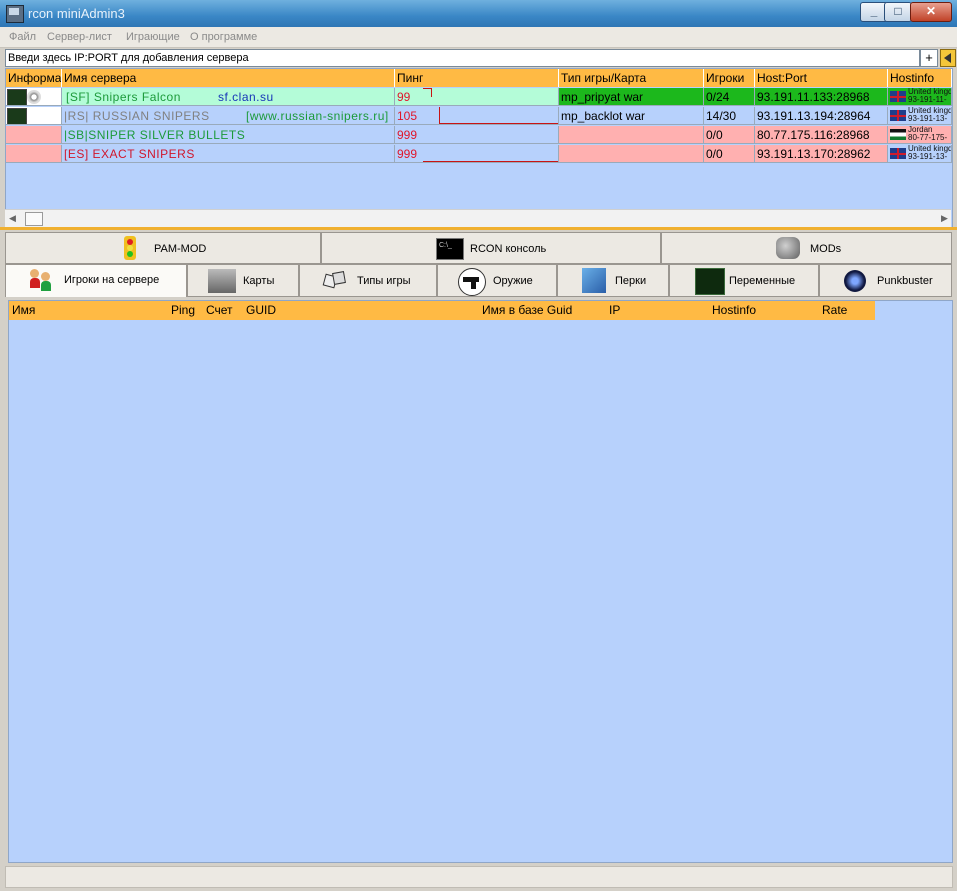  I want to click on tab-label: PAM-MOD, so click(180, 249).